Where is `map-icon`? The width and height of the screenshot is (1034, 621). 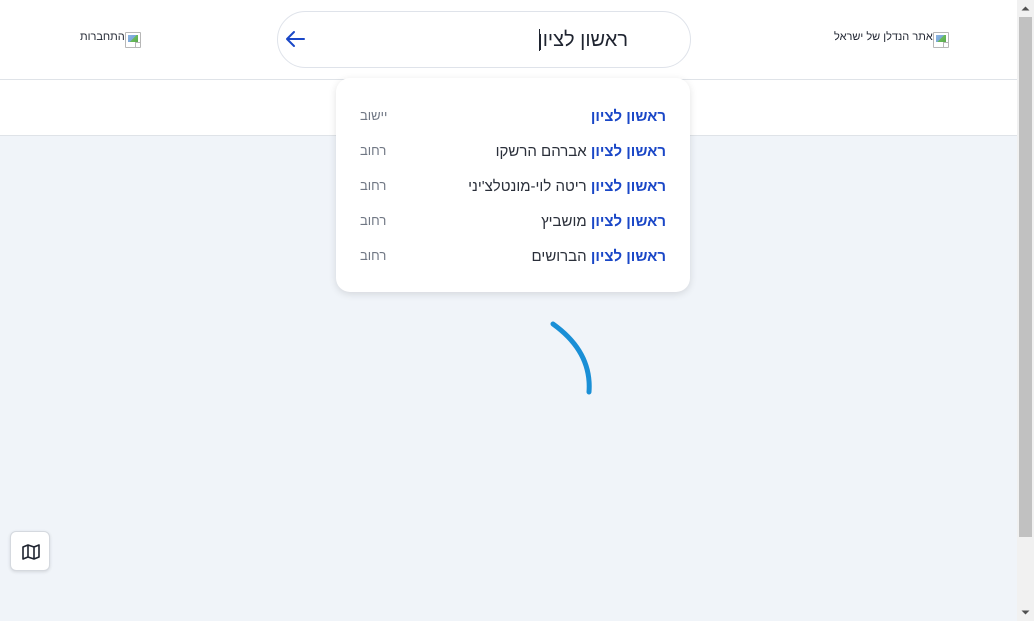 map-icon is located at coordinates (31, 552).